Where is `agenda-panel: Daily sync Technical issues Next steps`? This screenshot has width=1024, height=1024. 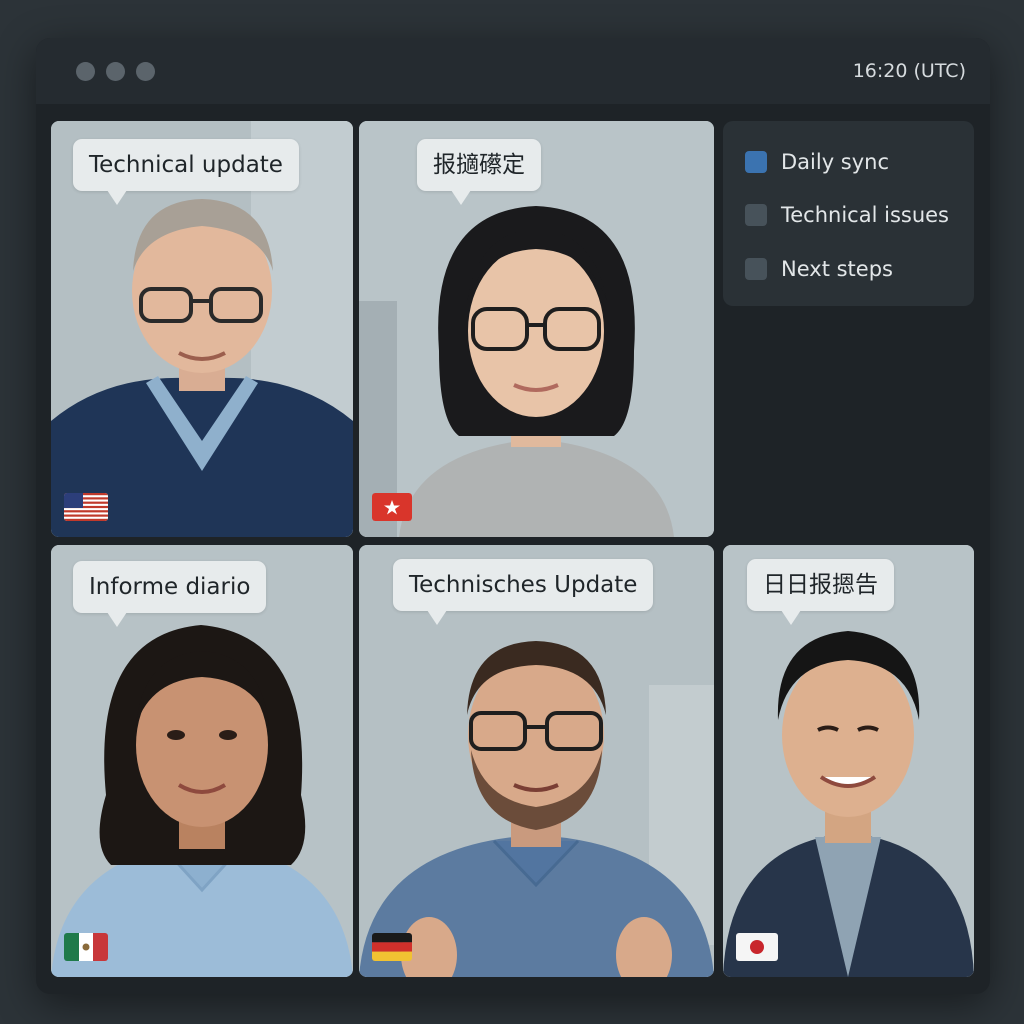
agenda-panel: Daily sync Technical issues Next steps is located at coordinates (848, 213).